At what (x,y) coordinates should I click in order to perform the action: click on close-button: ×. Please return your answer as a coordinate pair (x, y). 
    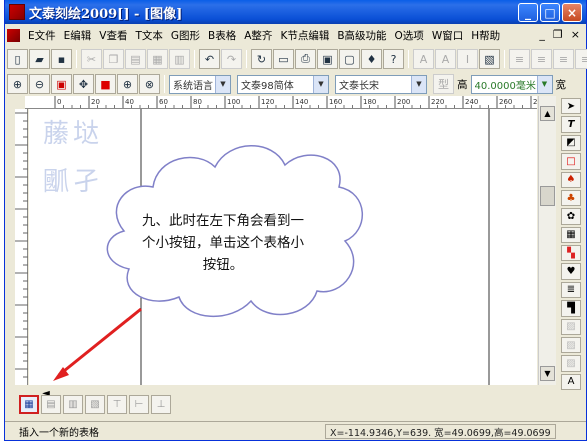
    Looking at the image, I should click on (572, 12).